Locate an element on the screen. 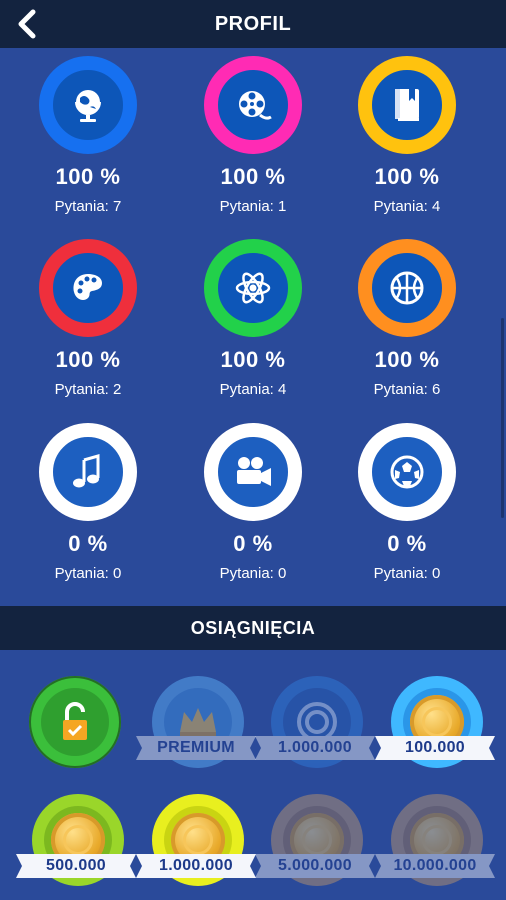  category-movies: 100 % Pytania: 1 is located at coordinates (253, 135).